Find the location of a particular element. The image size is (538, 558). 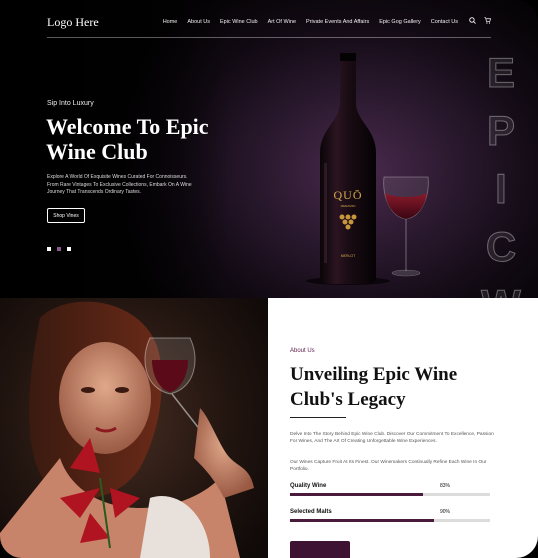

about-title-line2: Club's Legacy is located at coordinates (348, 399).